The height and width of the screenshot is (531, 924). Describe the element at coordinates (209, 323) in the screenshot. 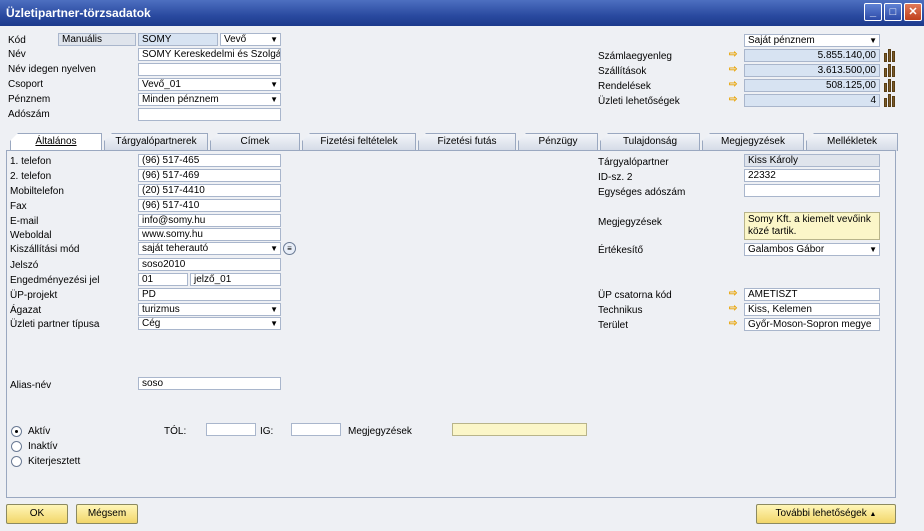

I see `partner-tipus-select: Cég` at that location.